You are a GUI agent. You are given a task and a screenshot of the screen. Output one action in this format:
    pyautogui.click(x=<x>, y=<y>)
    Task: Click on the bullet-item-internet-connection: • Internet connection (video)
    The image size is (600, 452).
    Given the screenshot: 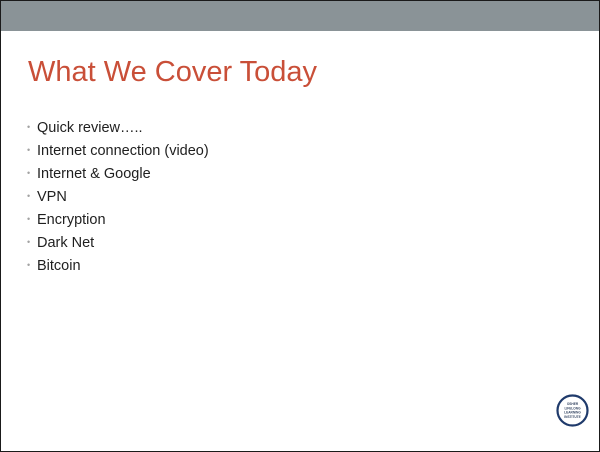 What is the action you would take?
    pyautogui.click(x=118, y=150)
    